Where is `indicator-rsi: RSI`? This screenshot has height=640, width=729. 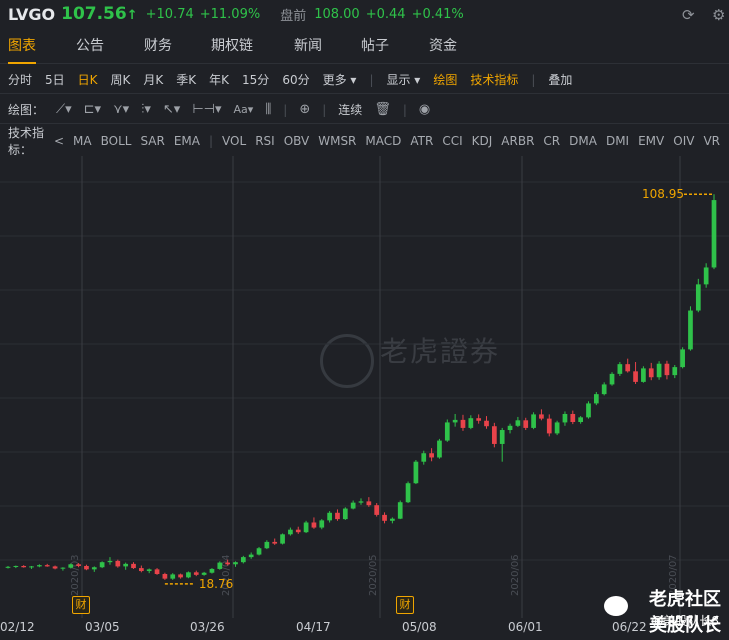 indicator-rsi: RSI is located at coordinates (265, 141).